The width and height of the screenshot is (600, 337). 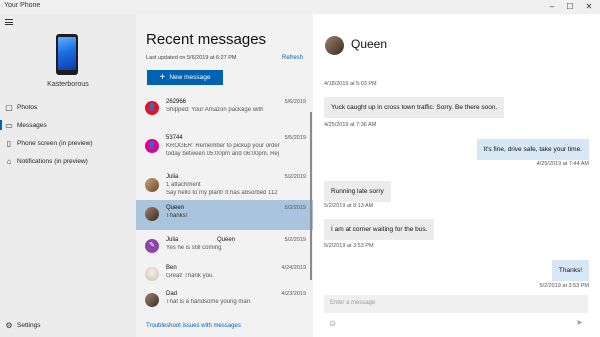 What do you see at coordinates (190, 77) in the screenshot?
I see `new-message-label: New message` at bounding box center [190, 77].